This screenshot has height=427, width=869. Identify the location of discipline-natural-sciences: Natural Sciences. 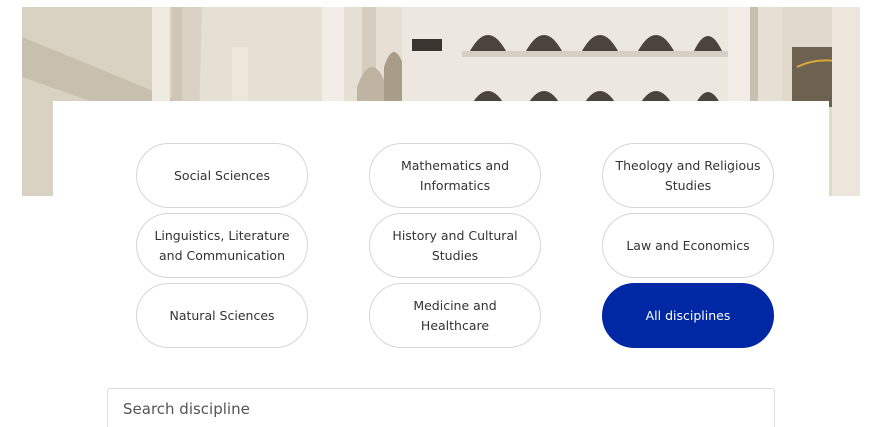
(222, 315).